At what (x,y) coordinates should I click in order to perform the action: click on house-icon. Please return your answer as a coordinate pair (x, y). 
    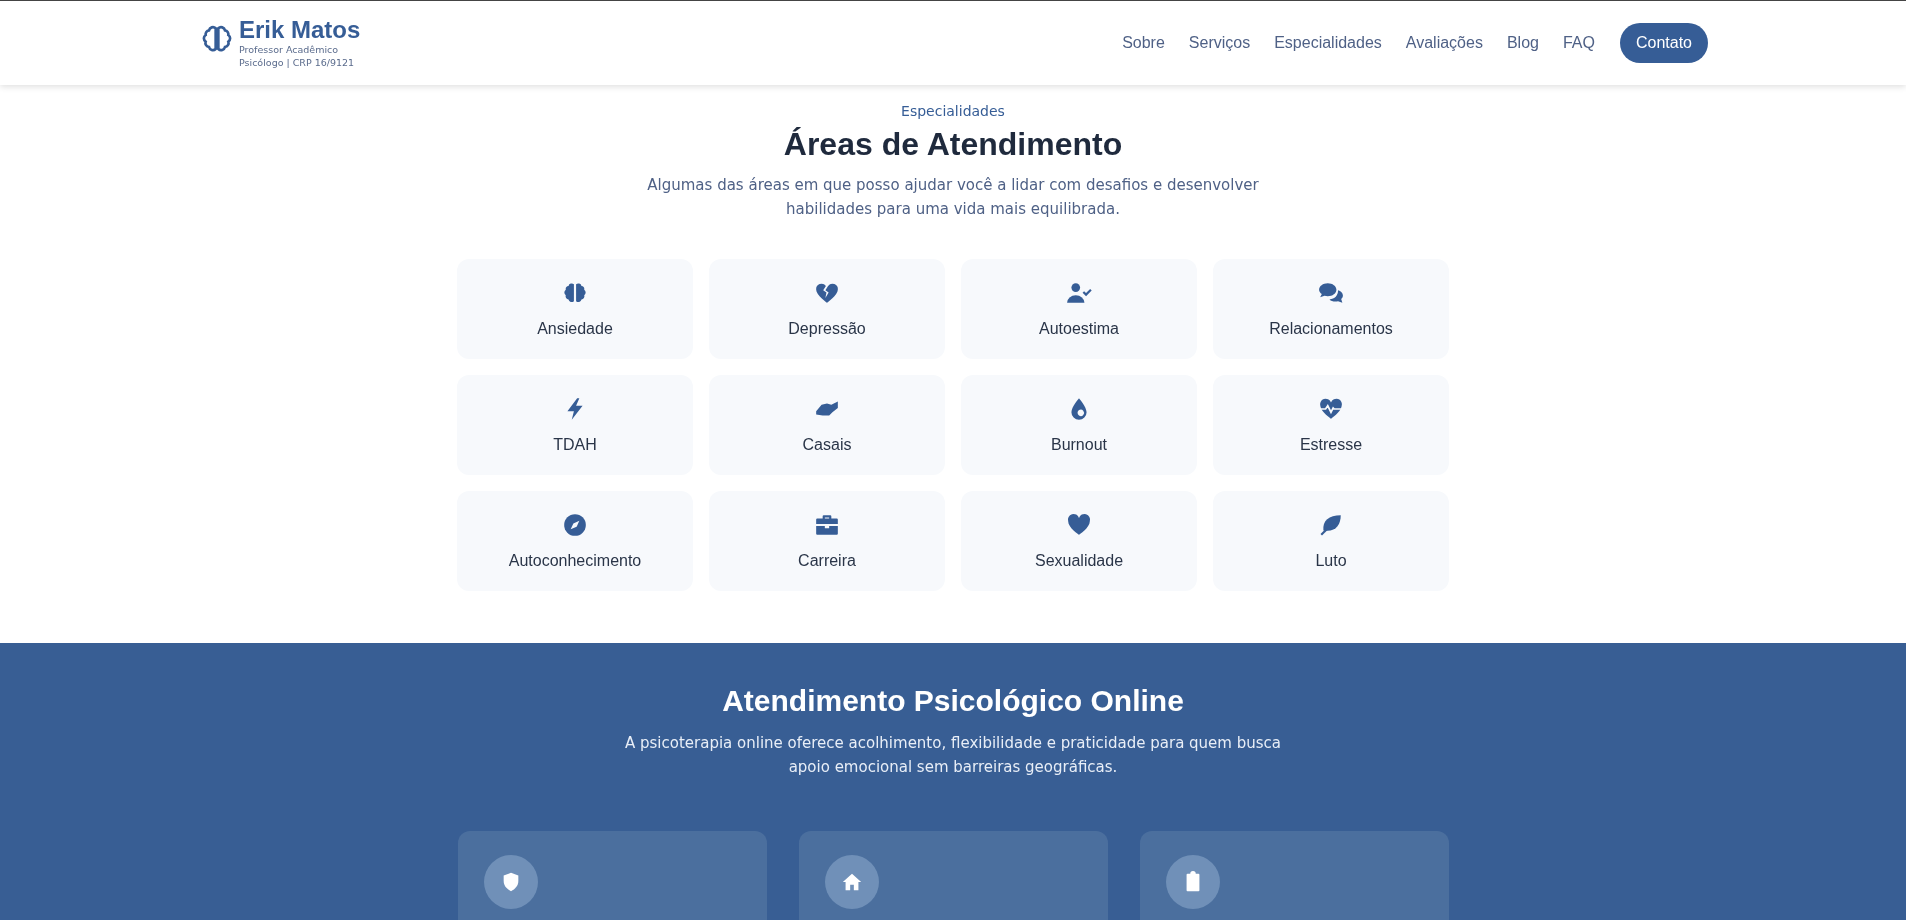
    Looking at the image, I should click on (851, 882).